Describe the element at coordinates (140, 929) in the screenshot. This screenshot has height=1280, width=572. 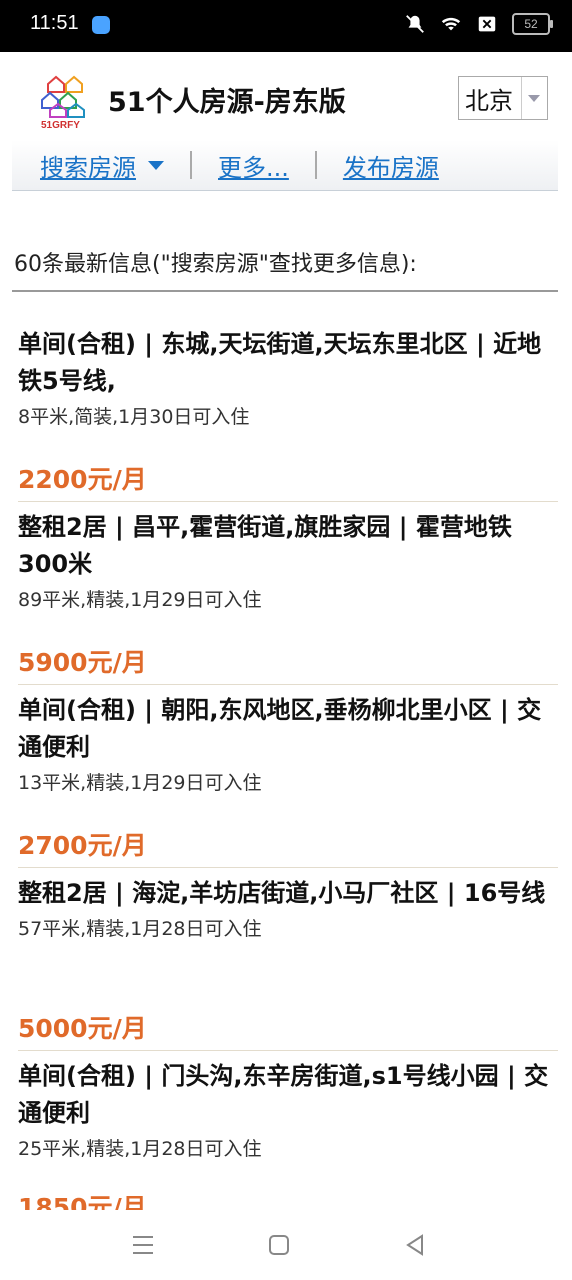
I see `listing-detail: 57平米,精装,1月28日可入住` at that location.